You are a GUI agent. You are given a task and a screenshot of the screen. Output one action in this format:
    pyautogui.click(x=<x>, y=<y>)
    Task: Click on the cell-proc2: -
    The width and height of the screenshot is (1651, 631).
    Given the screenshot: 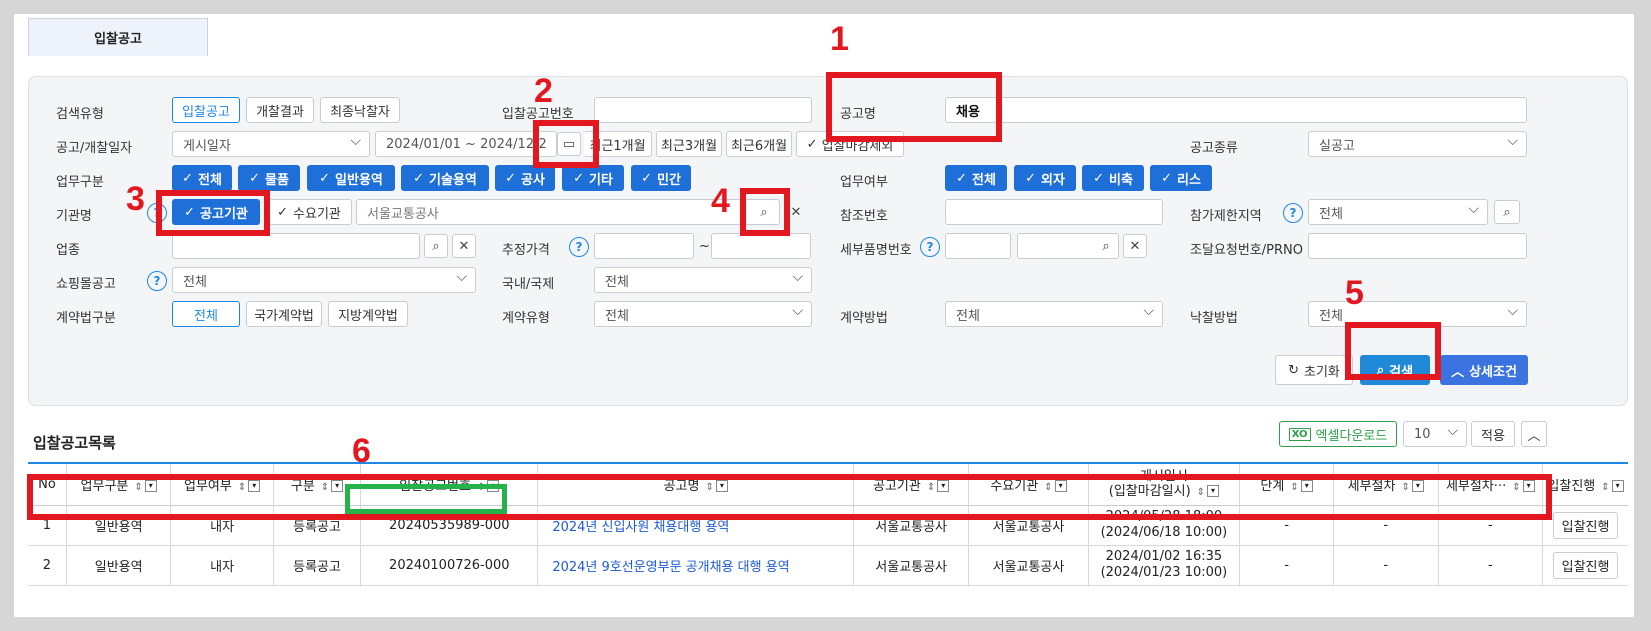 What is the action you would take?
    pyautogui.click(x=1491, y=565)
    